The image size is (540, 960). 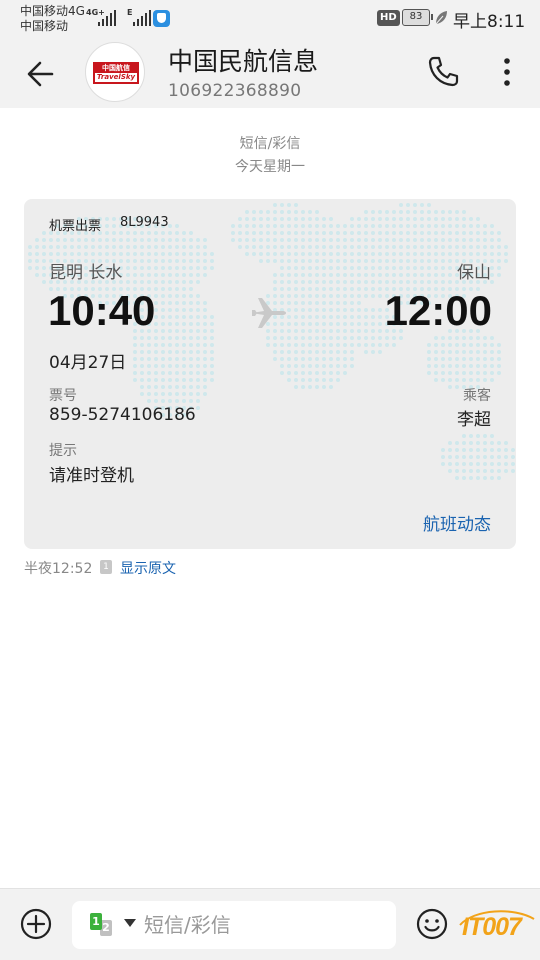 I want to click on logo-chinese-text: 中国航信, so click(x=116, y=68).